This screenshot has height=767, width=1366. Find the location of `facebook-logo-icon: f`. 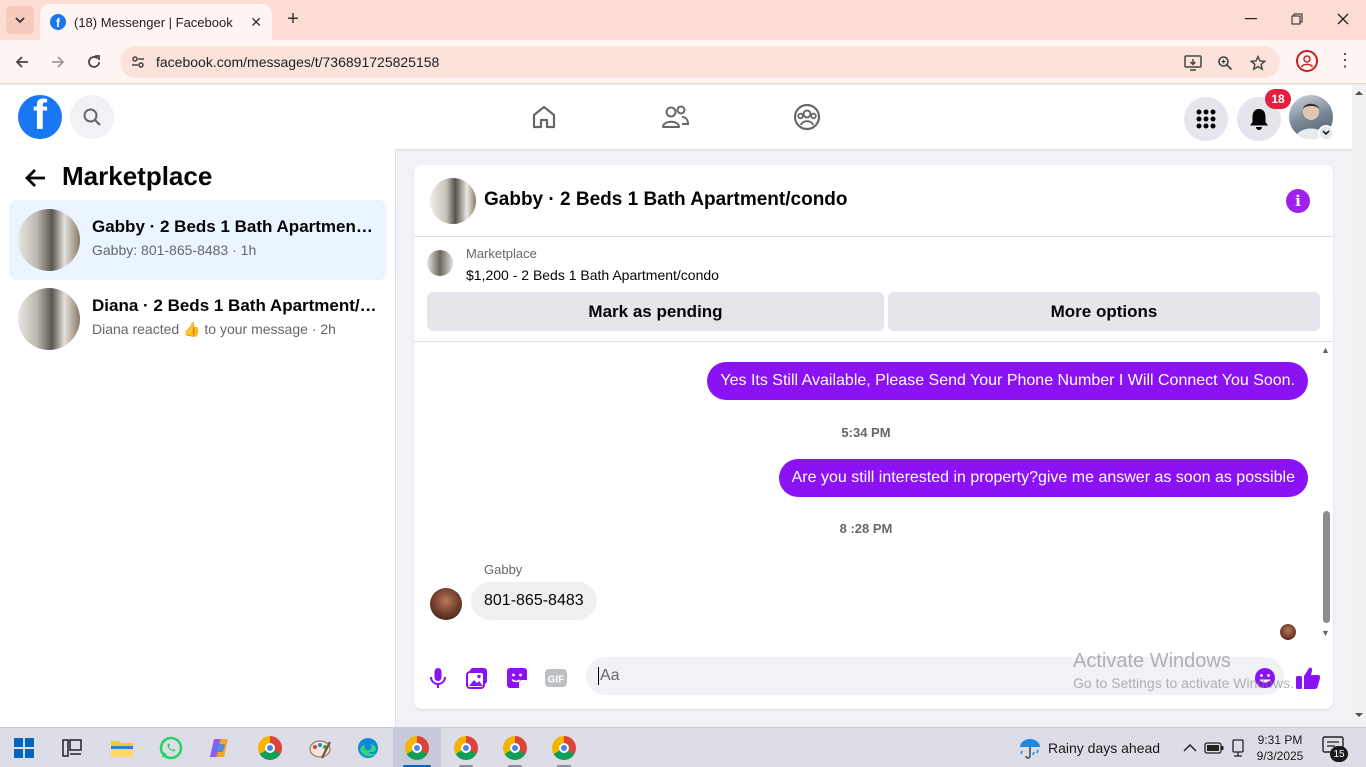

facebook-logo-icon: f is located at coordinates (40, 117).